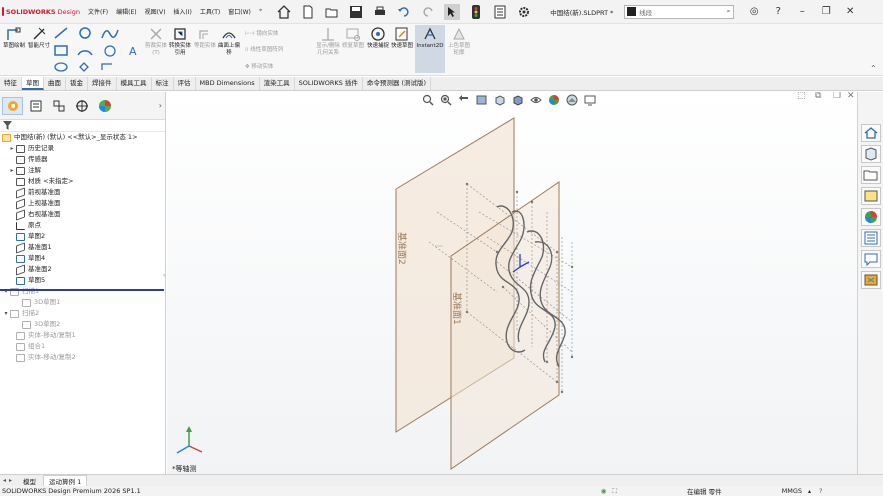  I want to click on quick-snaps-button: 快速捕捉, so click(378, 38).